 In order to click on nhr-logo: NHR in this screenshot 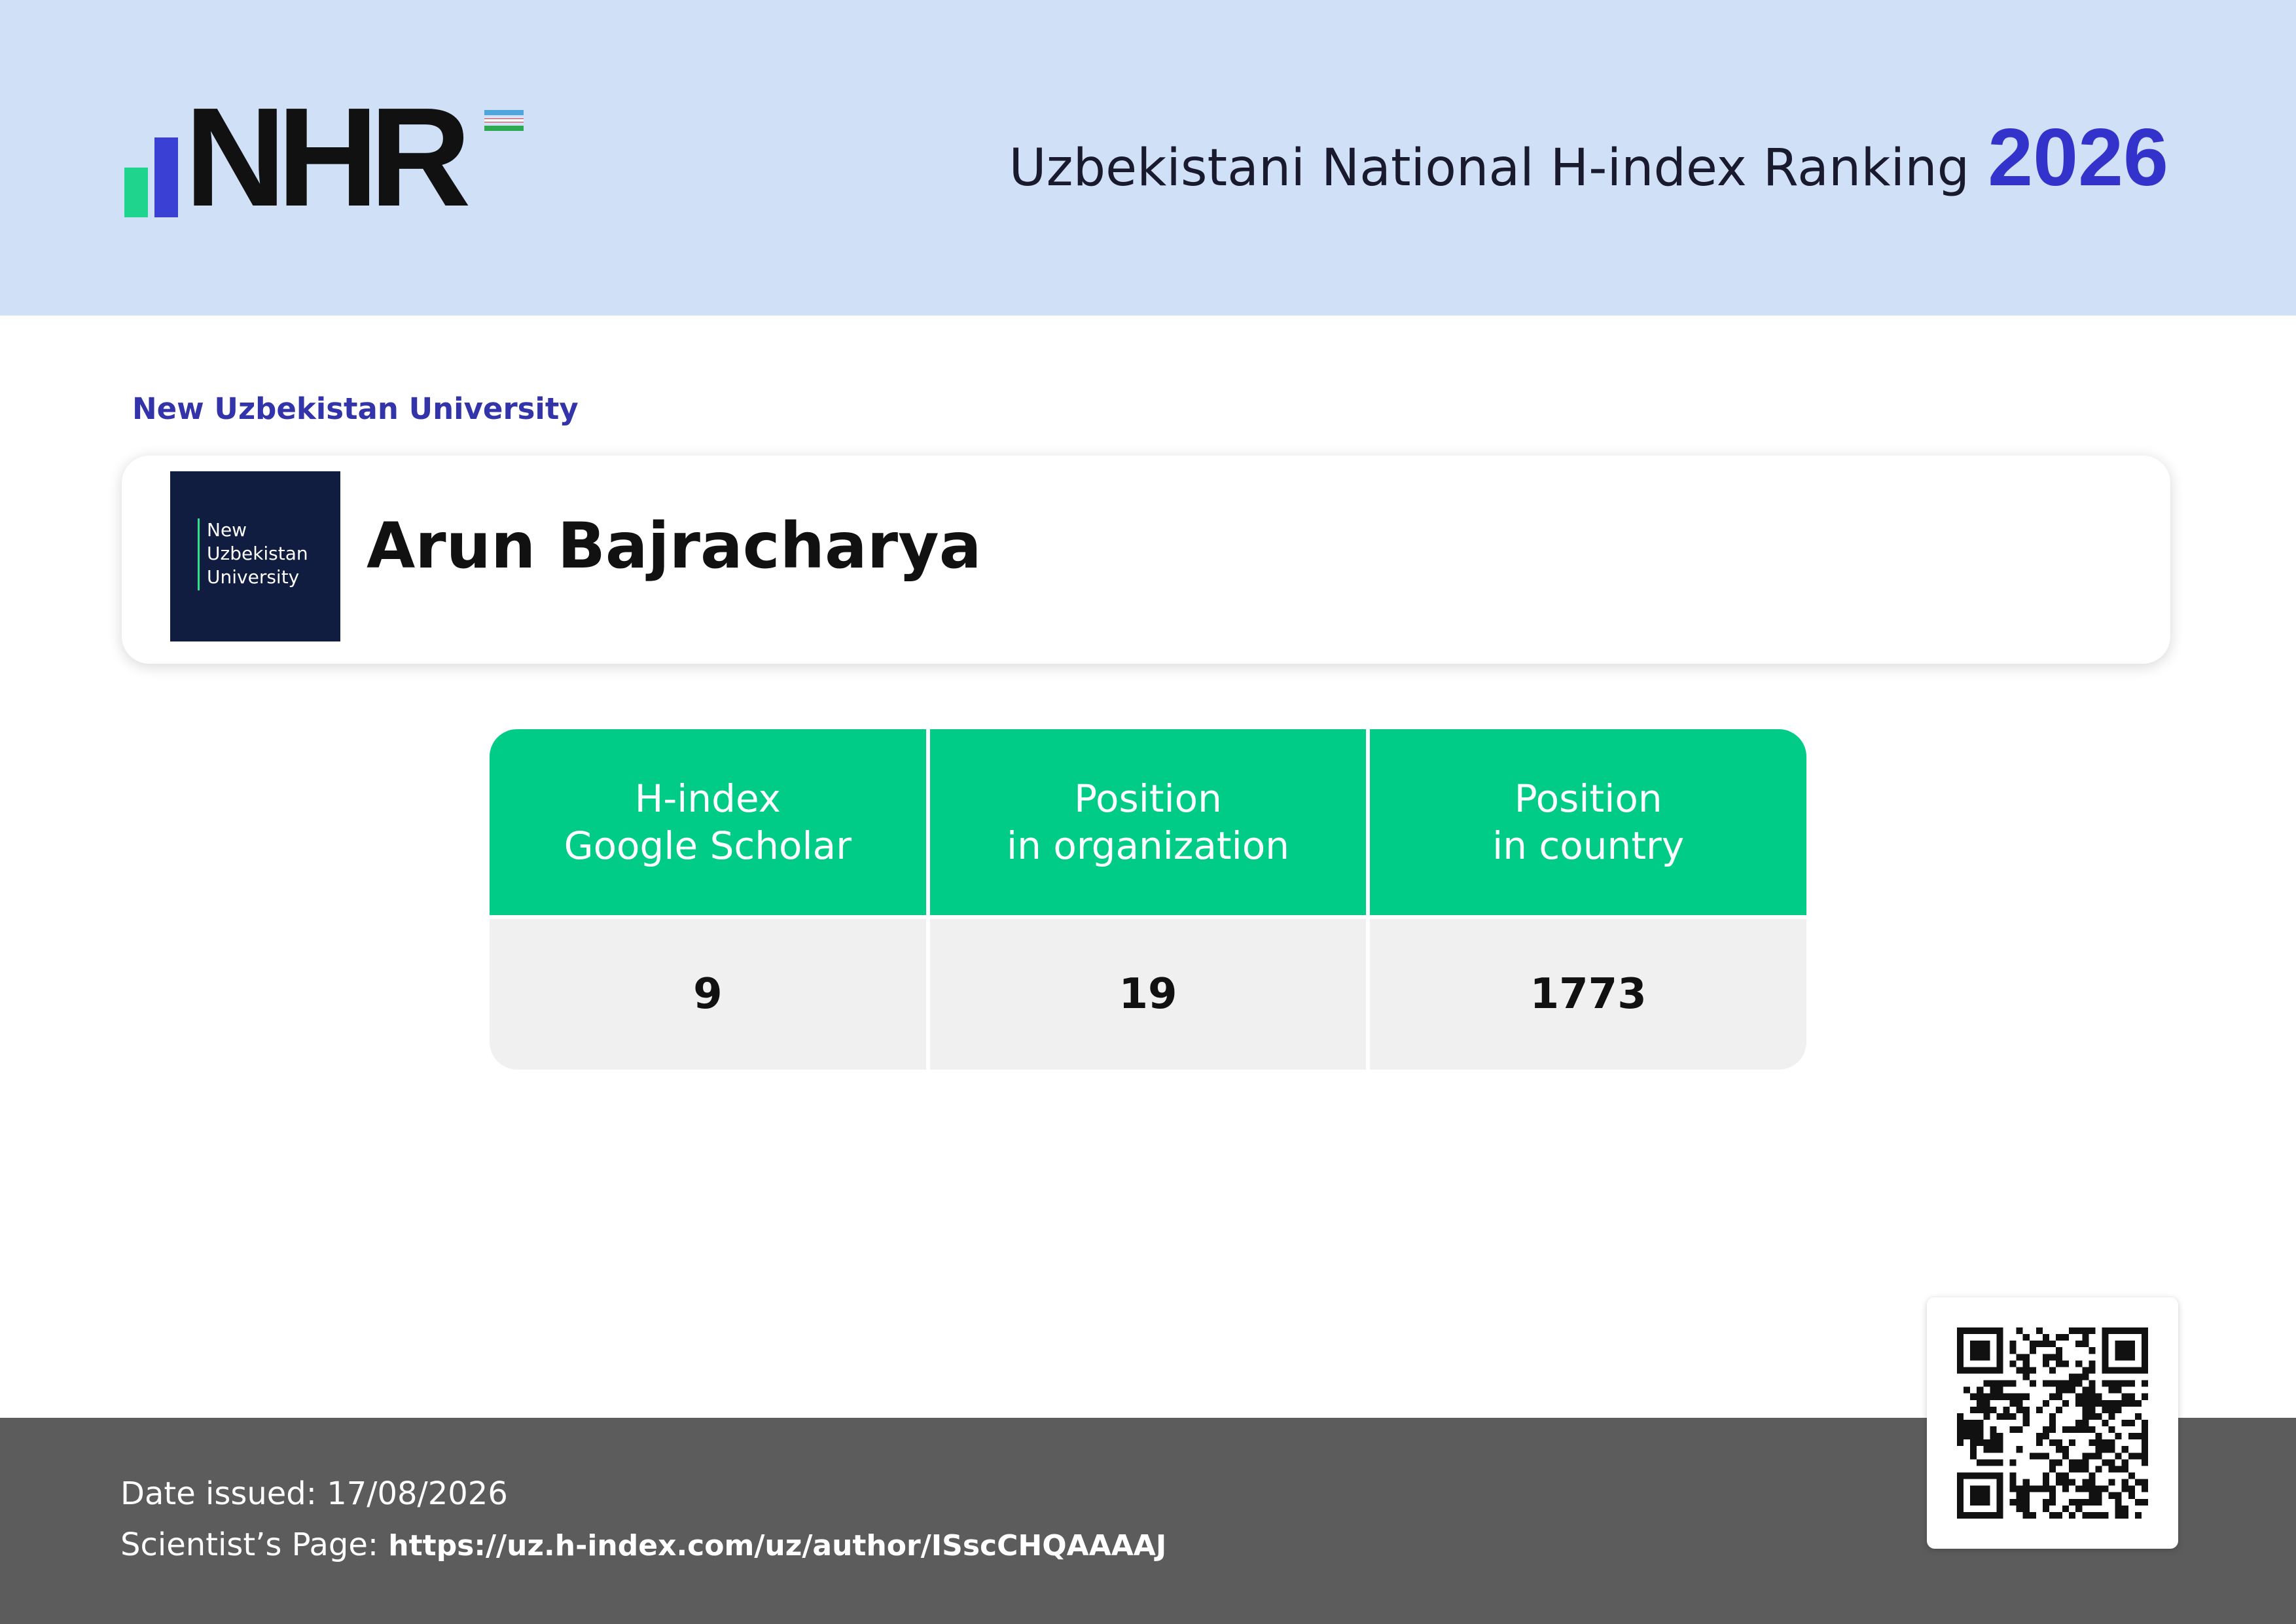, I will do `click(333, 156)`.